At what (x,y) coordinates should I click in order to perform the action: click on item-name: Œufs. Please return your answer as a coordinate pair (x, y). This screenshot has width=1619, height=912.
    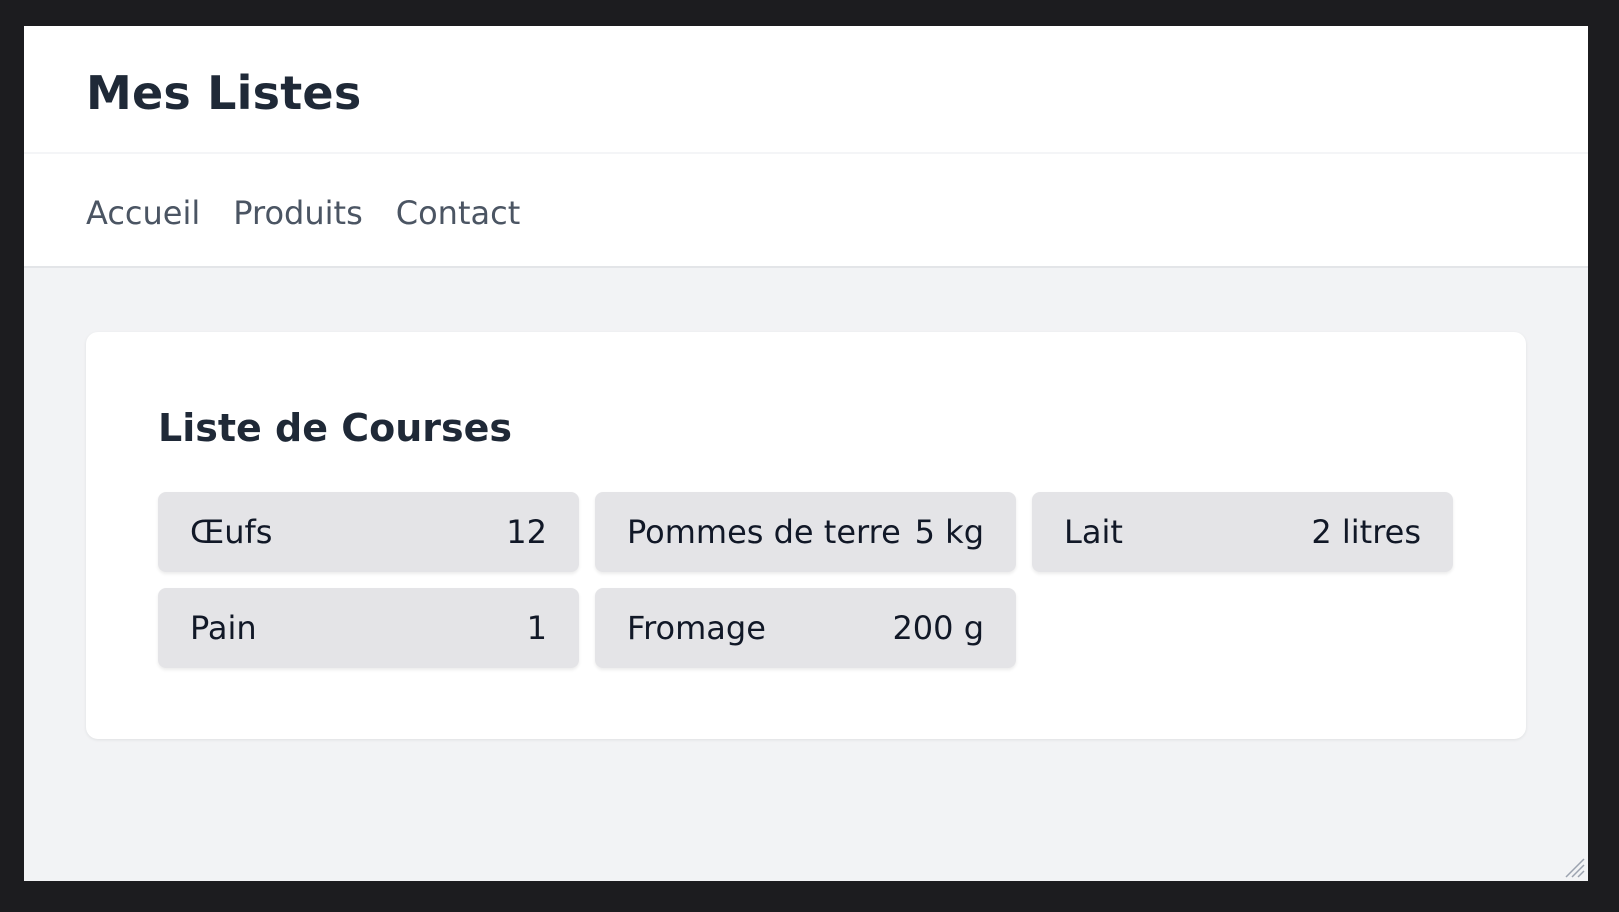
    Looking at the image, I should click on (231, 532).